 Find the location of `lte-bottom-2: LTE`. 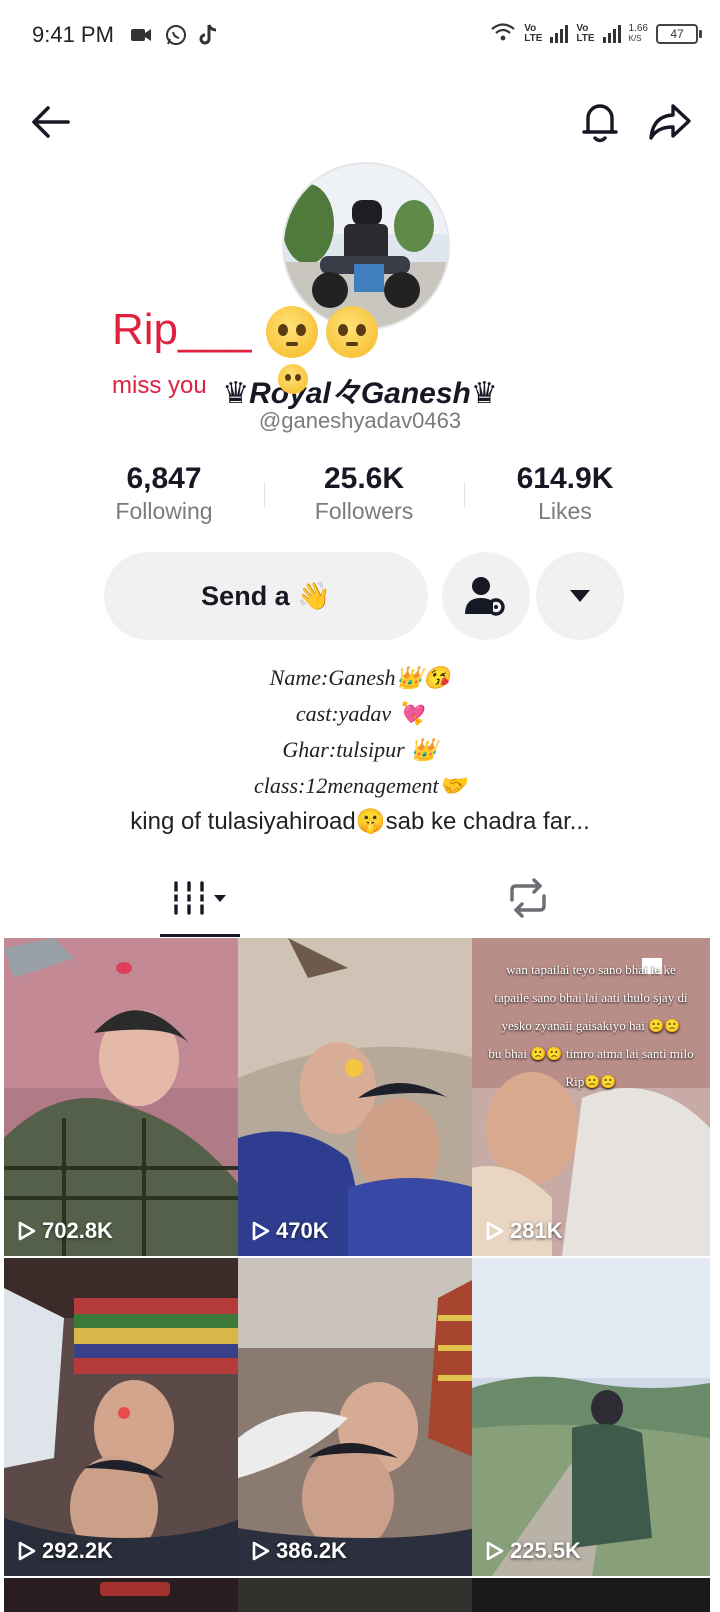

lte-bottom-2: LTE is located at coordinates (585, 38).